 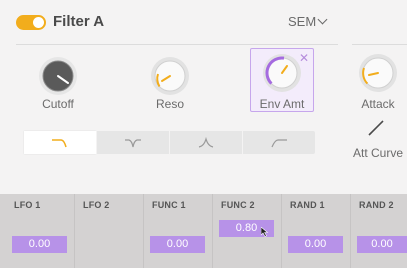 I want to click on mod-slot-lfo2: LFO 2, so click(x=108, y=231).